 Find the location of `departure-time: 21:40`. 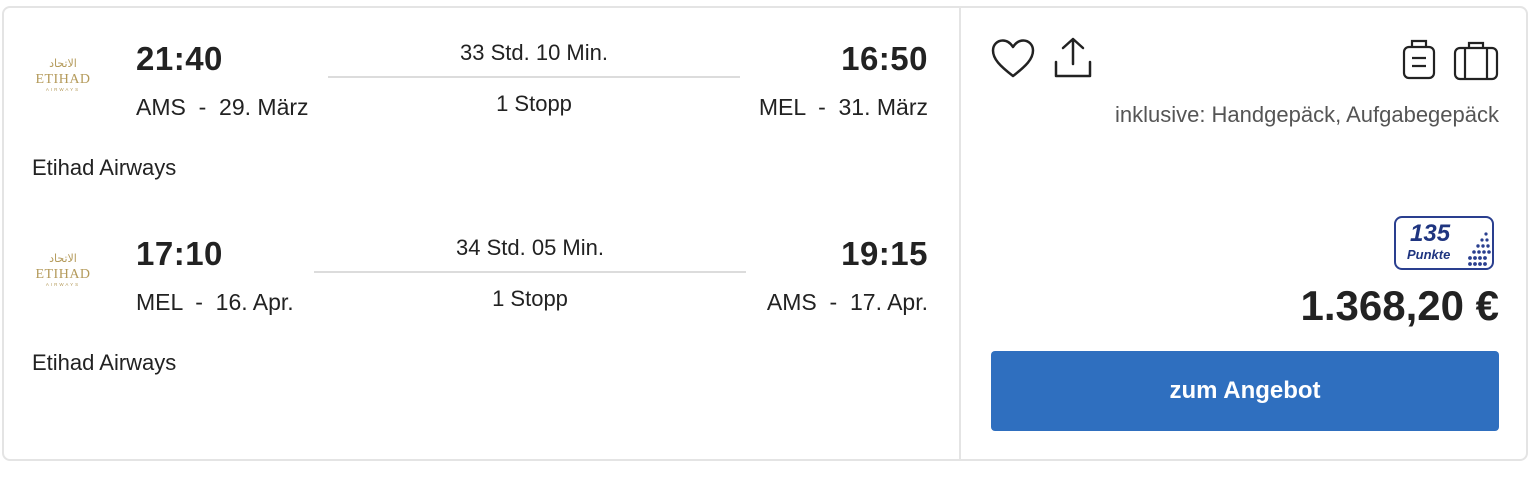

departure-time: 21:40 is located at coordinates (179, 58).